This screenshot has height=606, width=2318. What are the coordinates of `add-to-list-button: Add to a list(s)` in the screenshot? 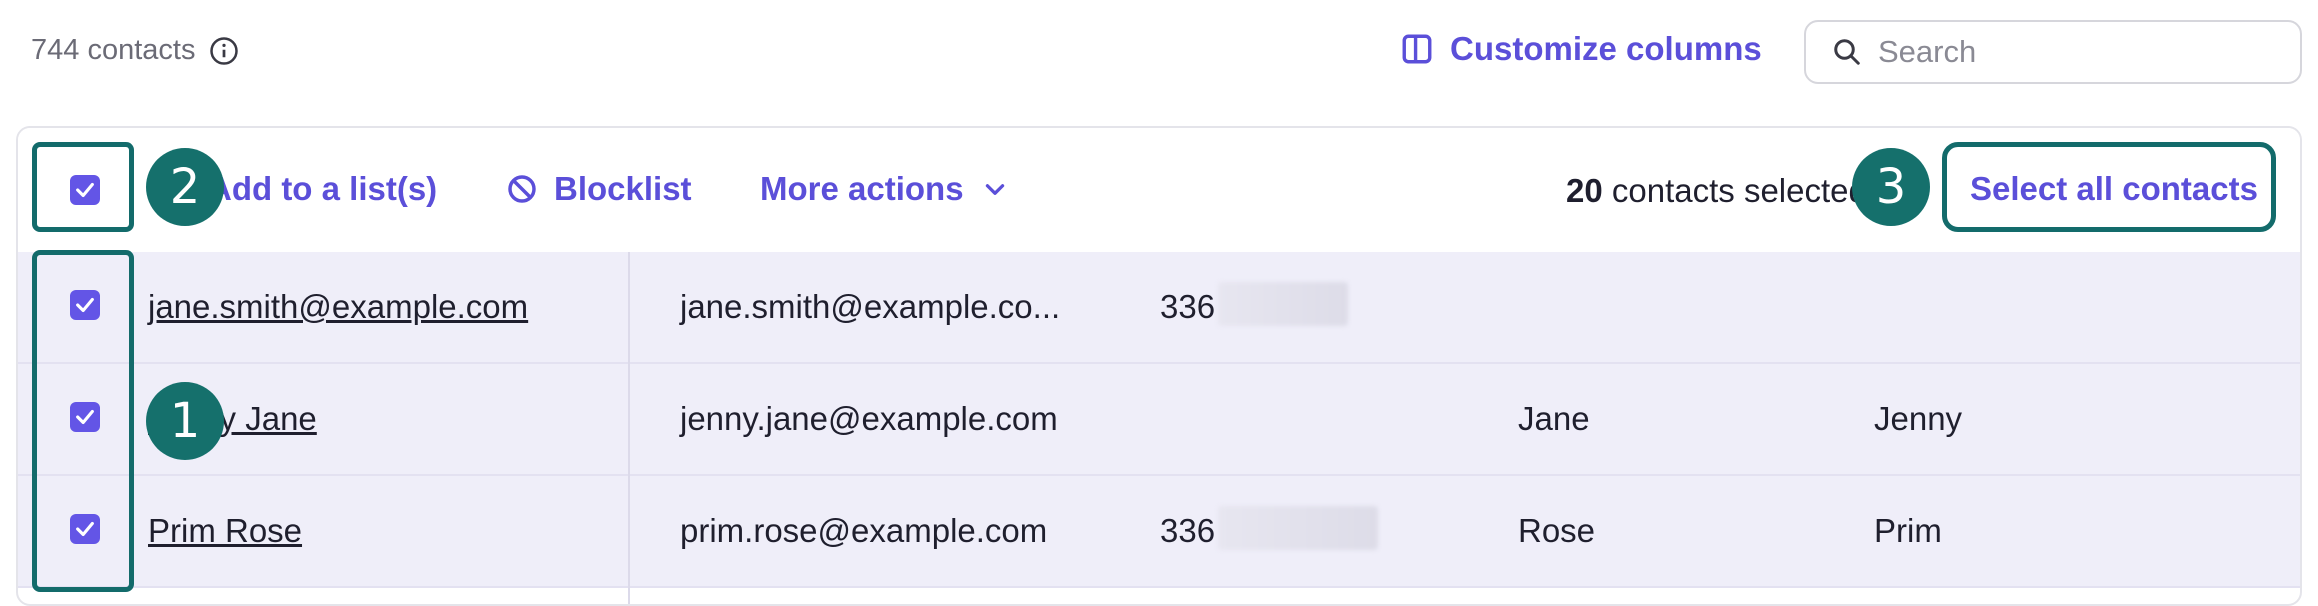 It's located at (322, 189).